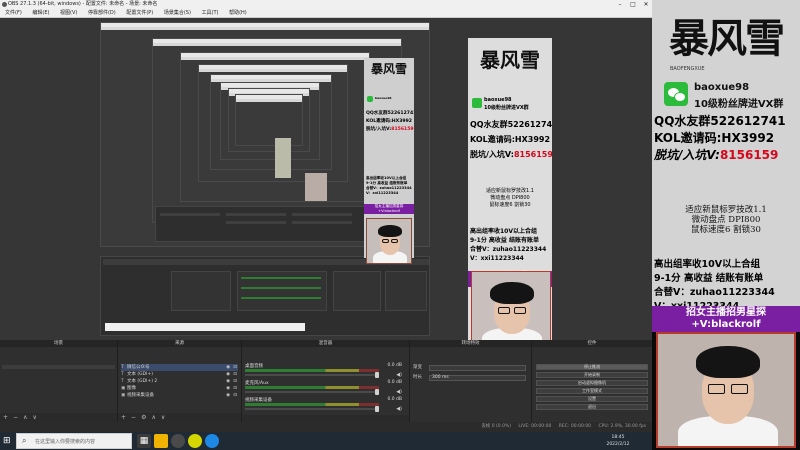 This screenshot has width=800, height=450. I want to click on clock-time: 18:45, so click(618, 437).